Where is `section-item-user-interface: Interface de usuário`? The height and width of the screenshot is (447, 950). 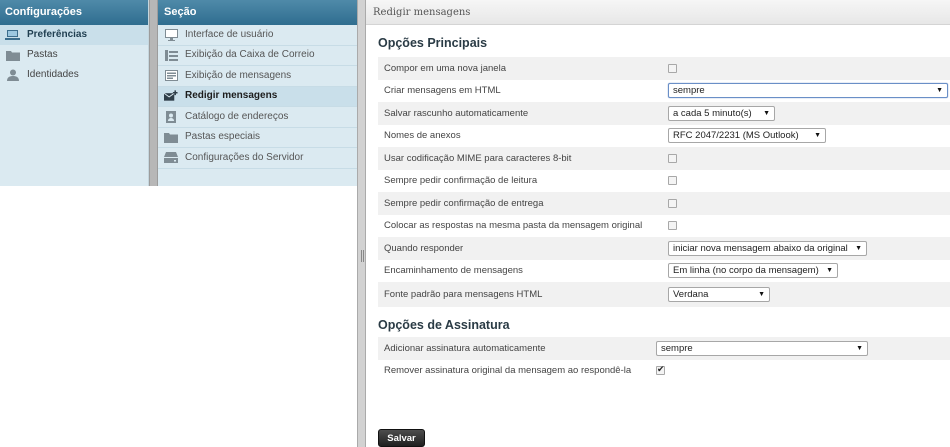 section-item-user-interface: Interface de usuário is located at coordinates (257, 35).